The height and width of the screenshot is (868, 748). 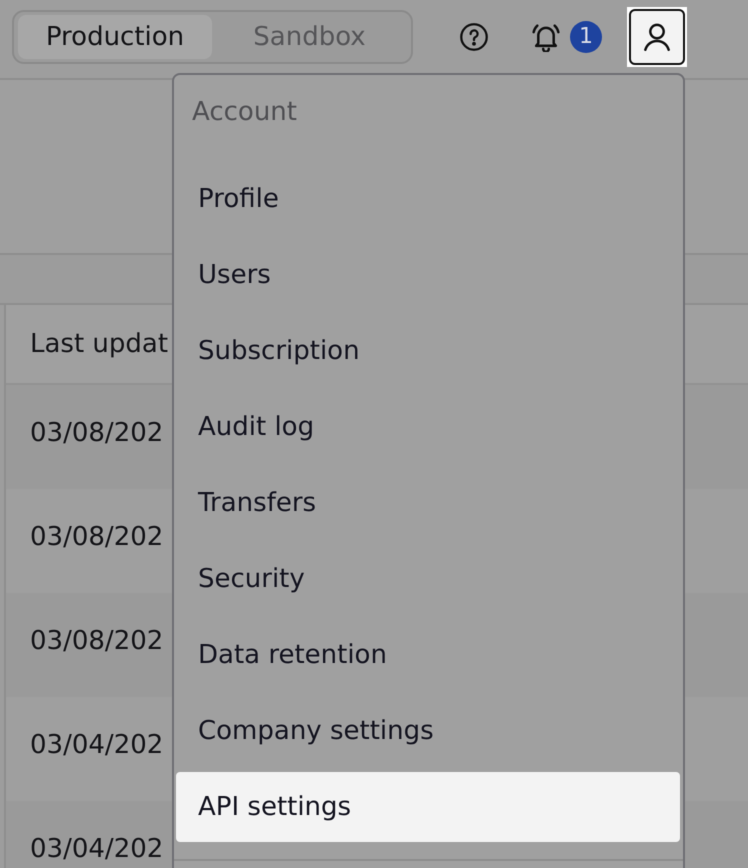 What do you see at coordinates (428, 807) in the screenshot?
I see `menu-item: API settings` at bounding box center [428, 807].